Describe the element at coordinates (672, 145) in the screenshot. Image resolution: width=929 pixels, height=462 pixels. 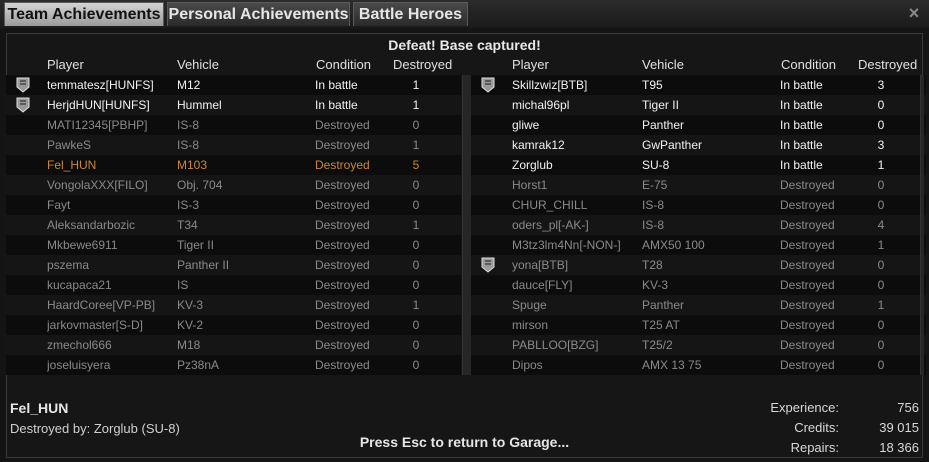
I see `vehicle-cell: GwPanther` at that location.